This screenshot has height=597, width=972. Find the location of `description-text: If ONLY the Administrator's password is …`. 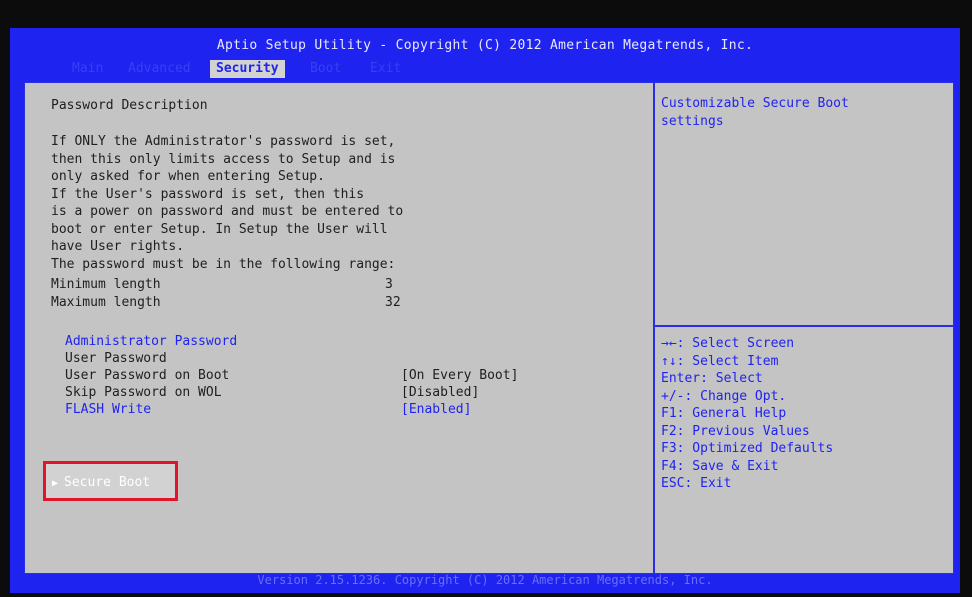

description-text: If ONLY the Administrator's password is … is located at coordinates (227, 203).